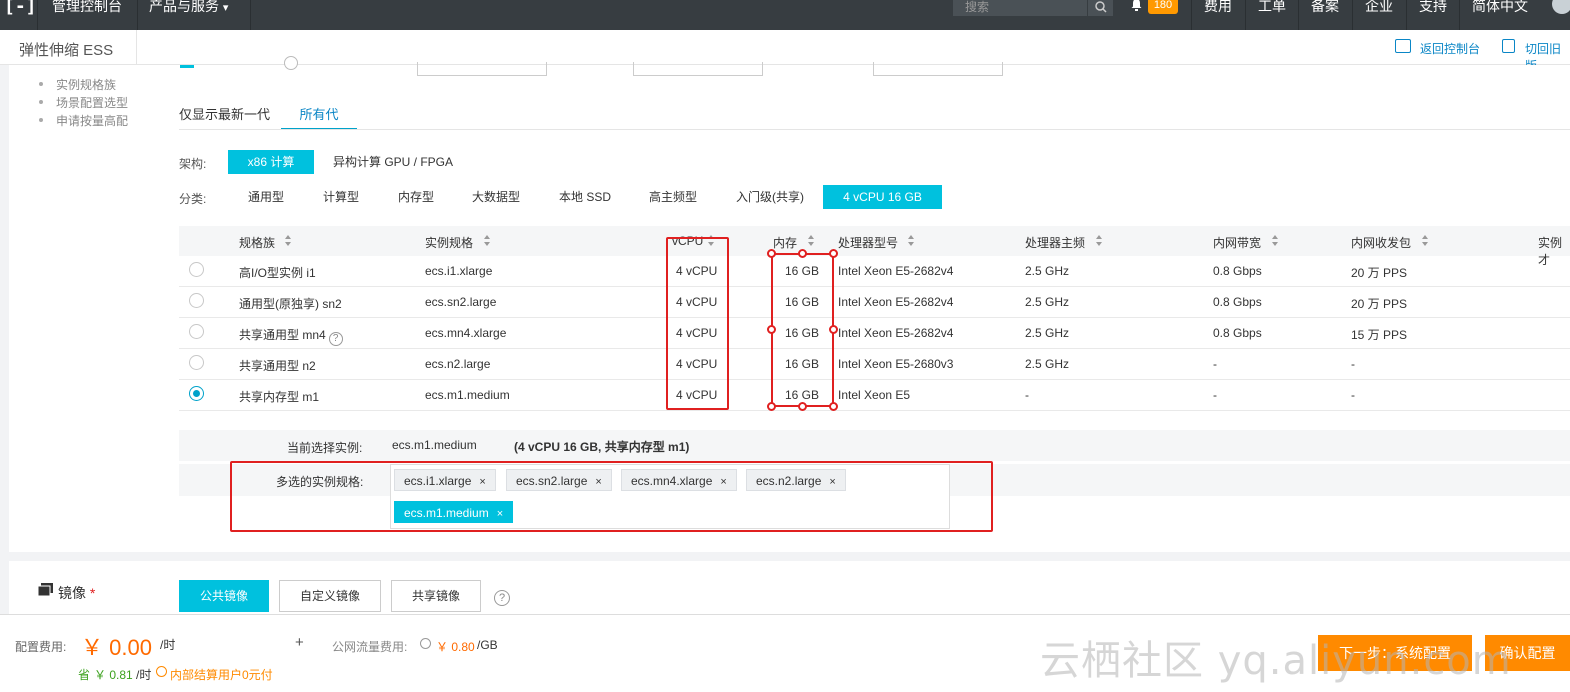  Describe the element at coordinates (1033, 8) in the screenshot. I see `search-input: 搜索` at that location.